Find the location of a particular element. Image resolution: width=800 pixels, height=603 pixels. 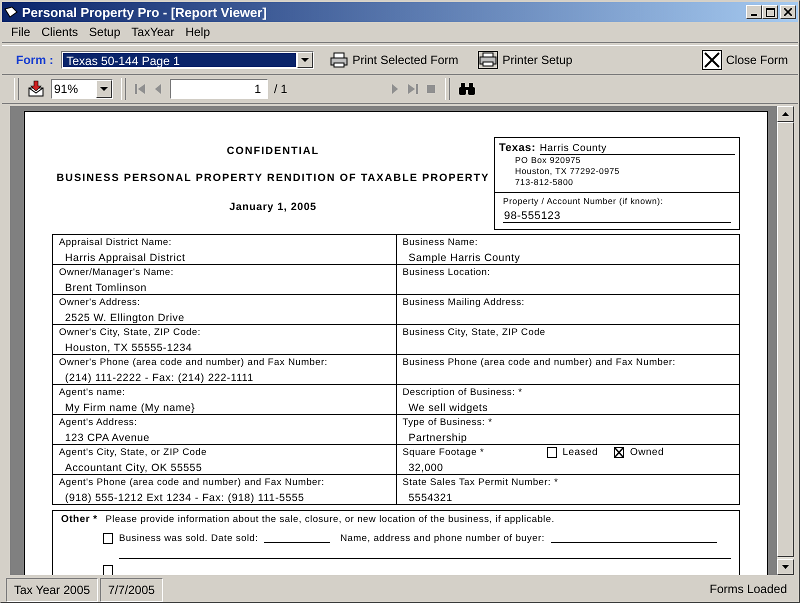

close-form-button: Close Form is located at coordinates (745, 60).